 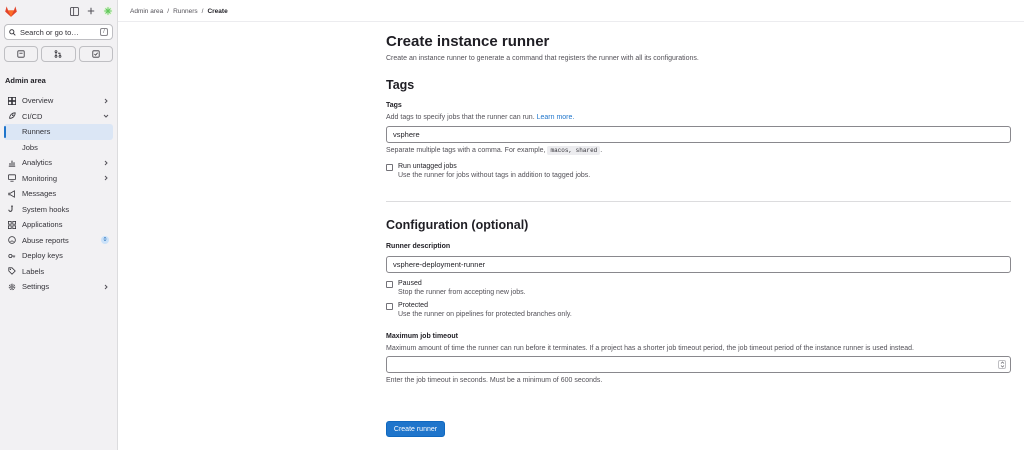 I want to click on runner-description-label: Runner description, so click(x=418, y=246).